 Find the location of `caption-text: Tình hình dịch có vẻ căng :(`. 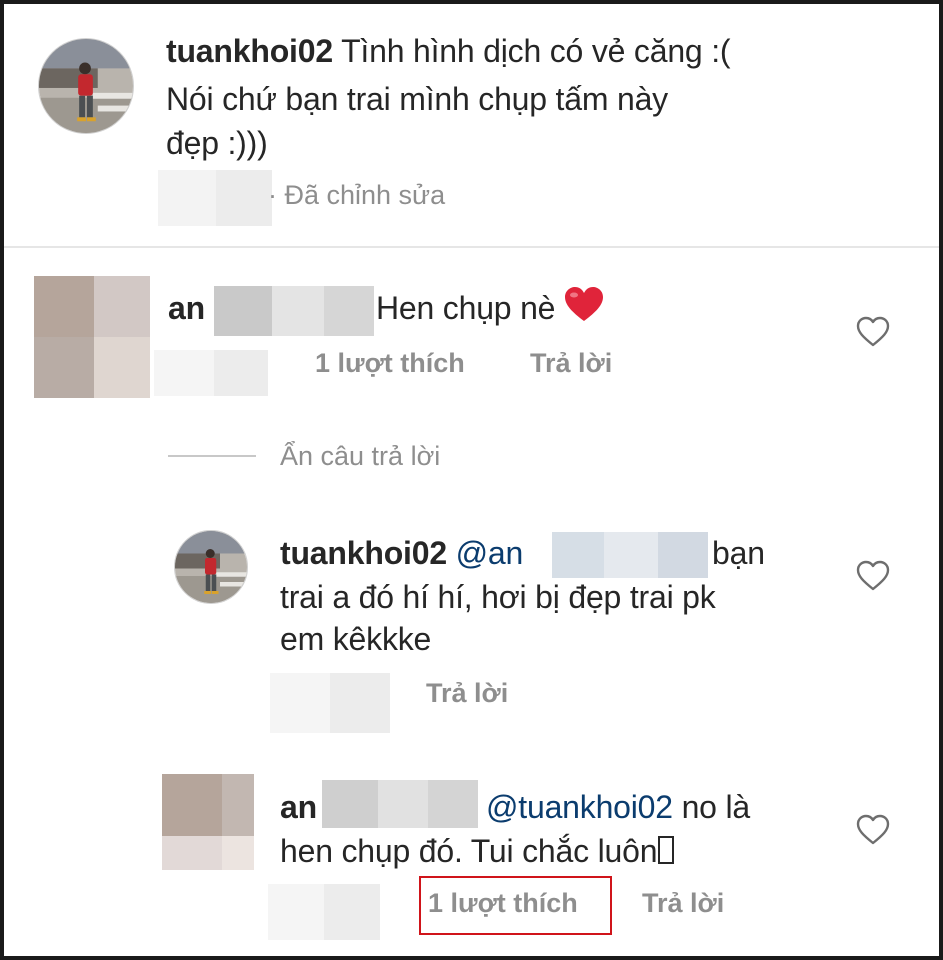

caption-text: Tình hình dịch có vẻ căng :( is located at coordinates (536, 51).